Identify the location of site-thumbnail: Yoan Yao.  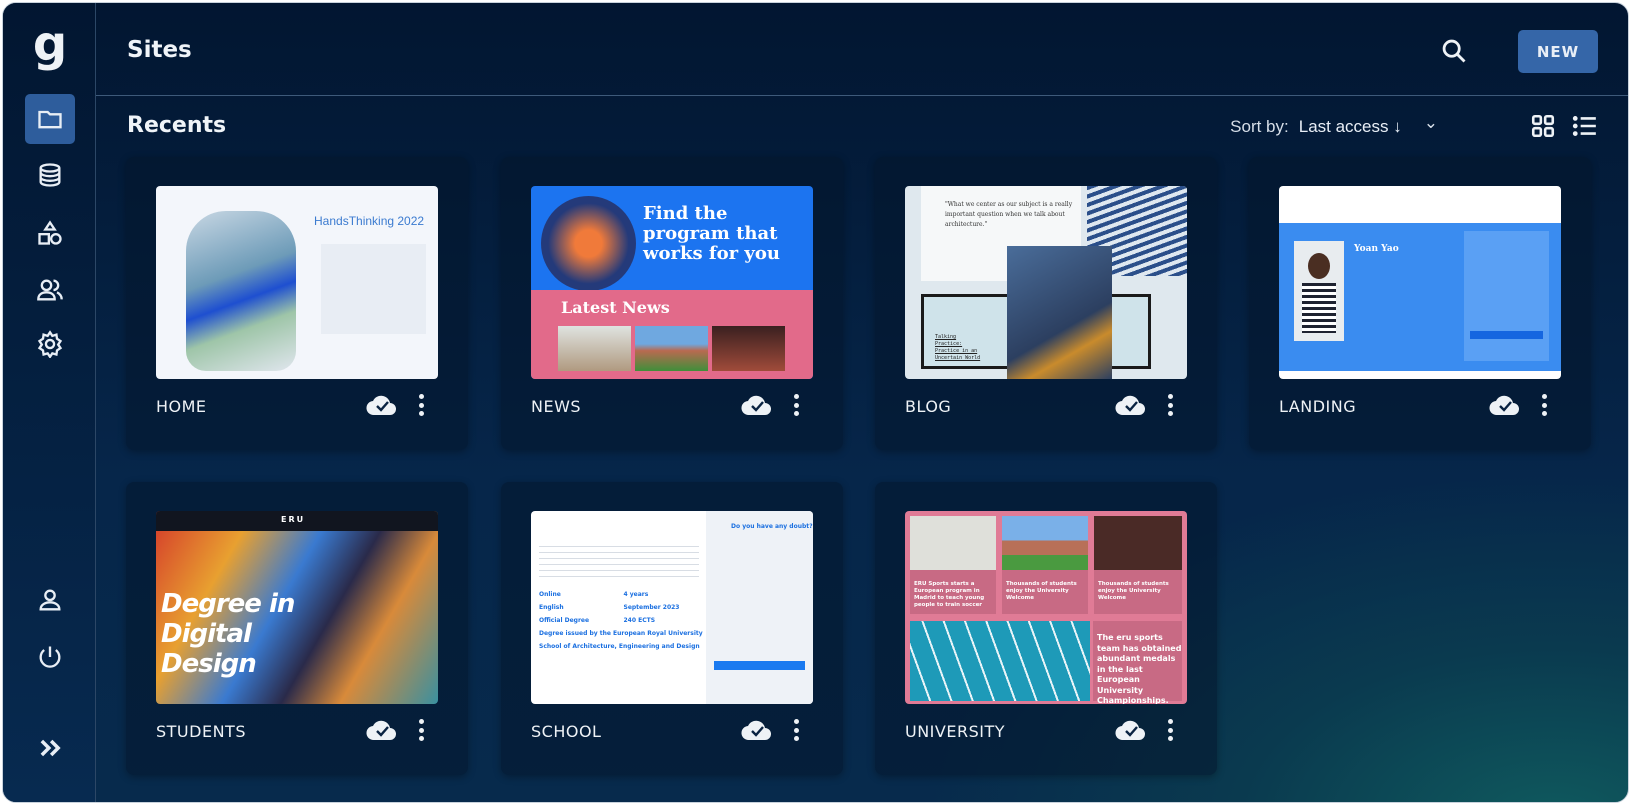
(1420, 282).